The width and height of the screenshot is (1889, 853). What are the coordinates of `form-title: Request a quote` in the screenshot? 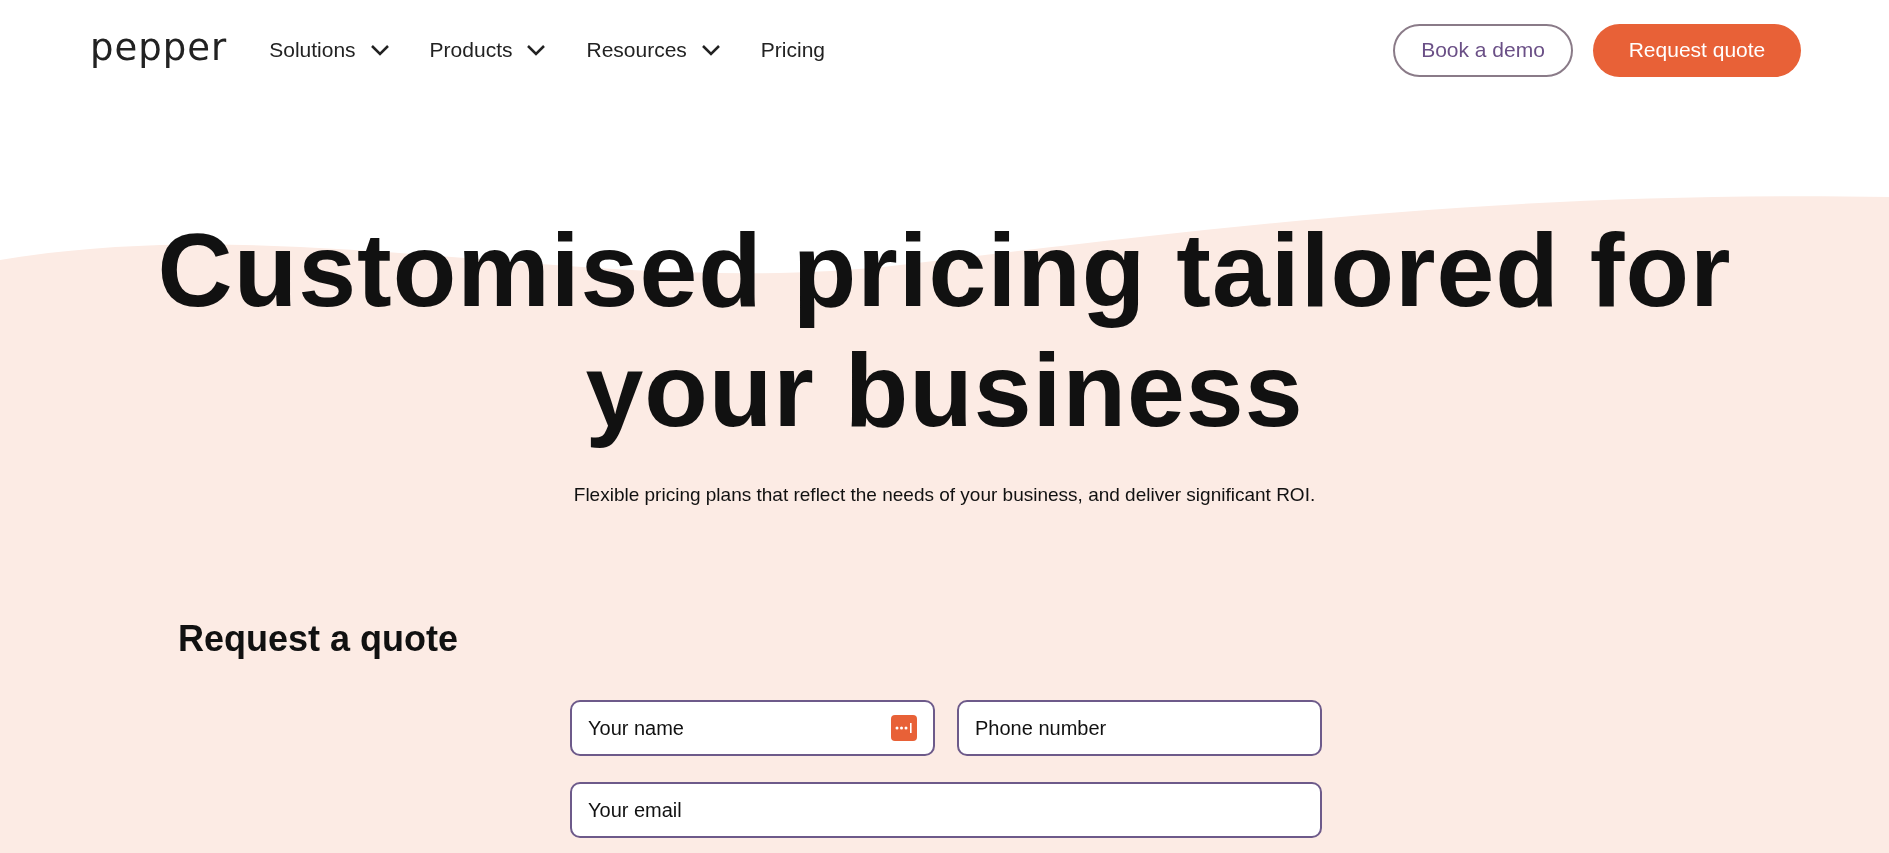 It's located at (319, 639).